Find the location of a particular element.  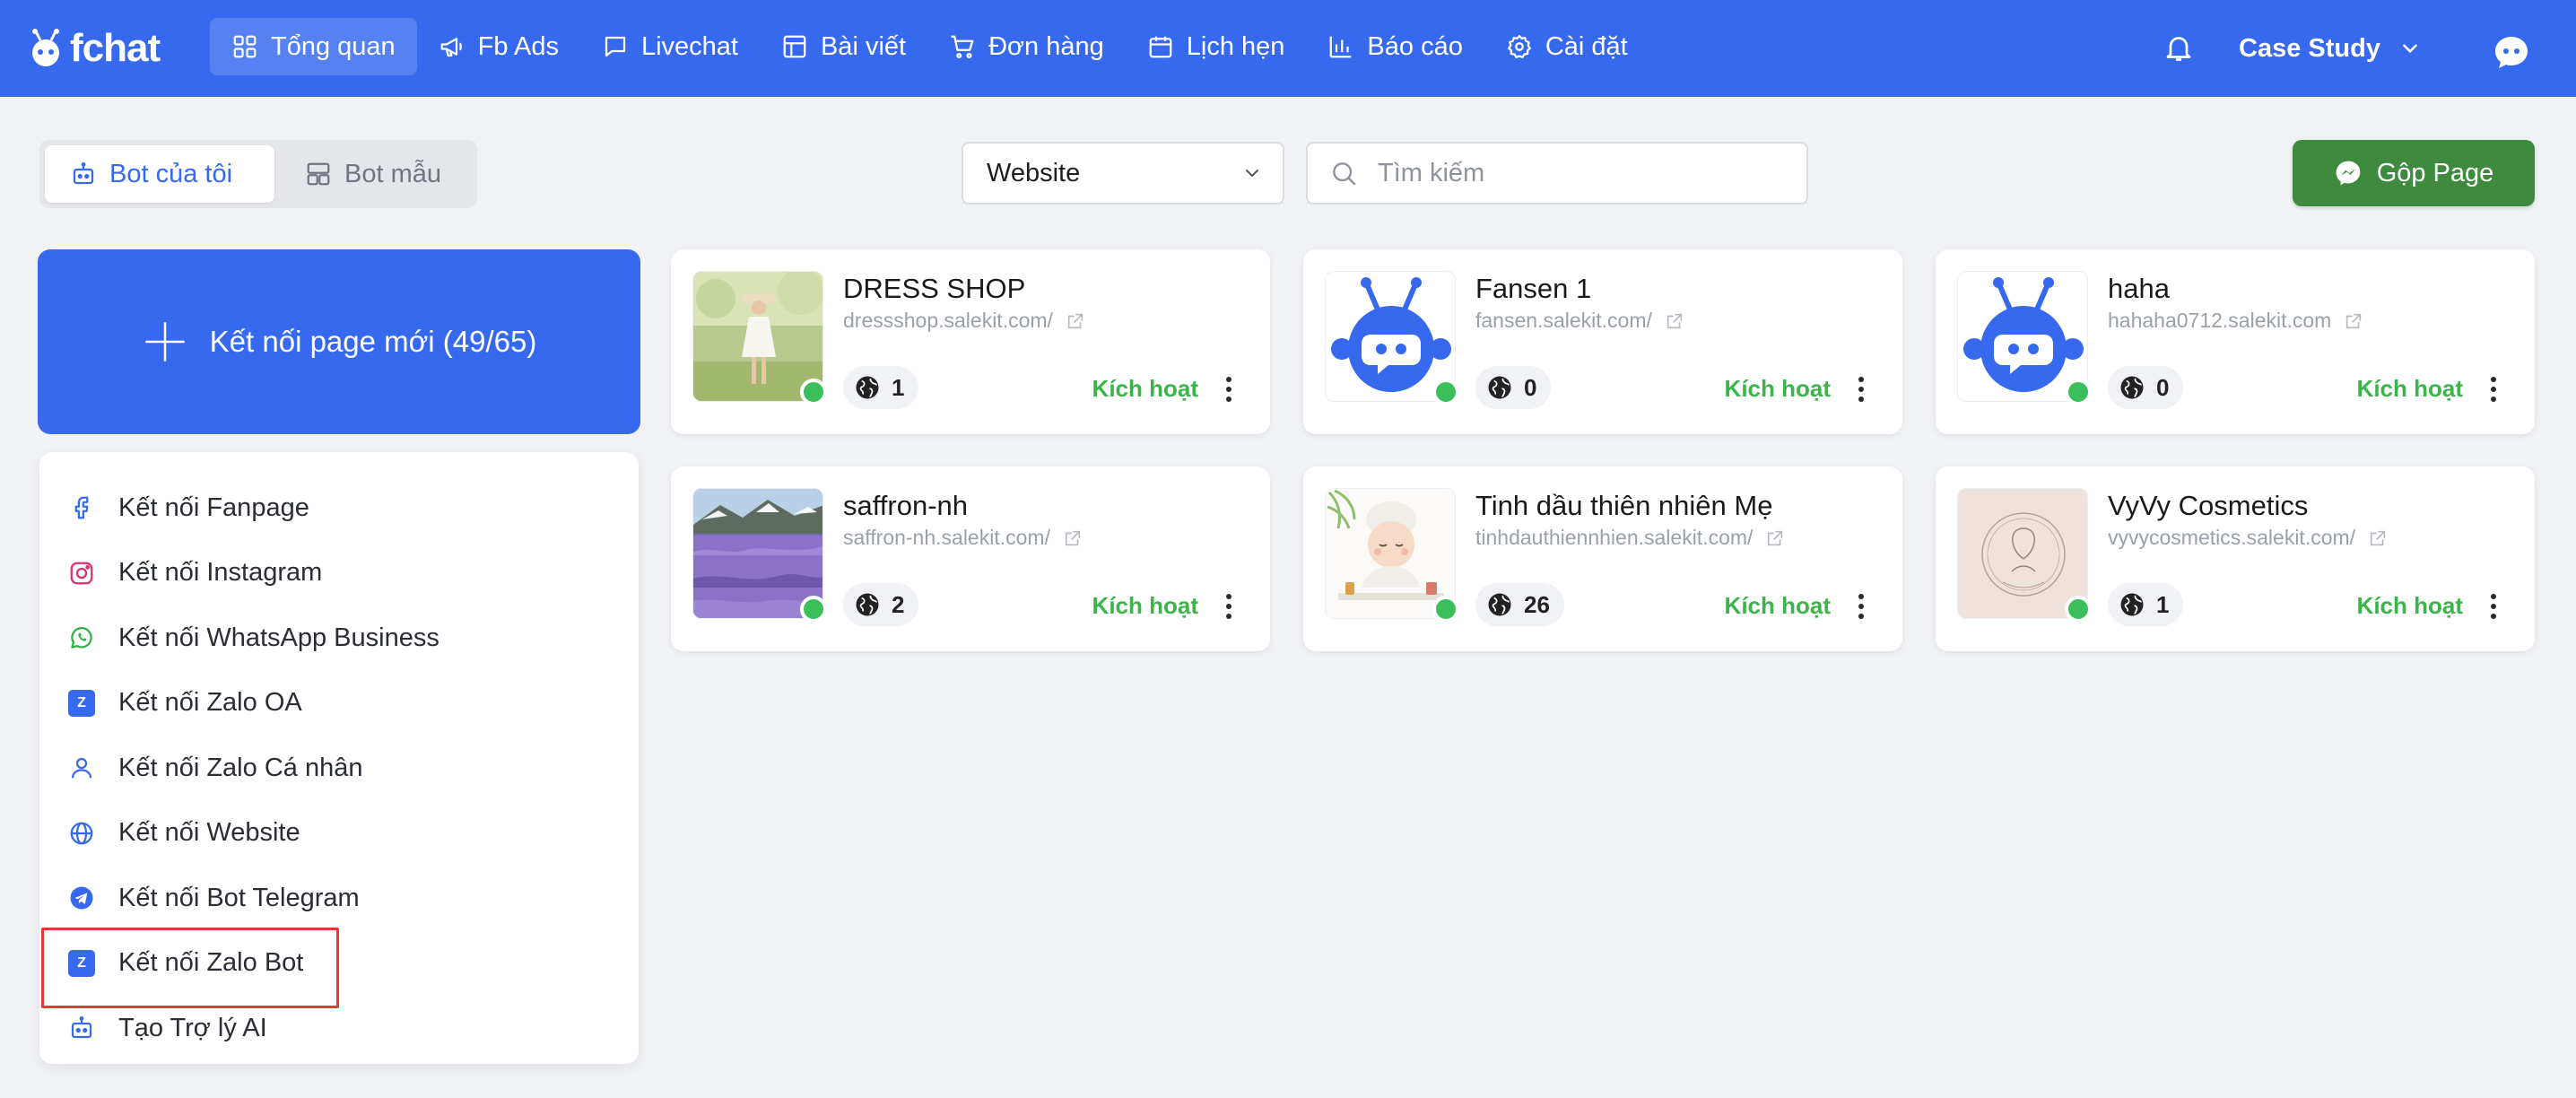

nav-livechat: Livechat is located at coordinates (670, 46).